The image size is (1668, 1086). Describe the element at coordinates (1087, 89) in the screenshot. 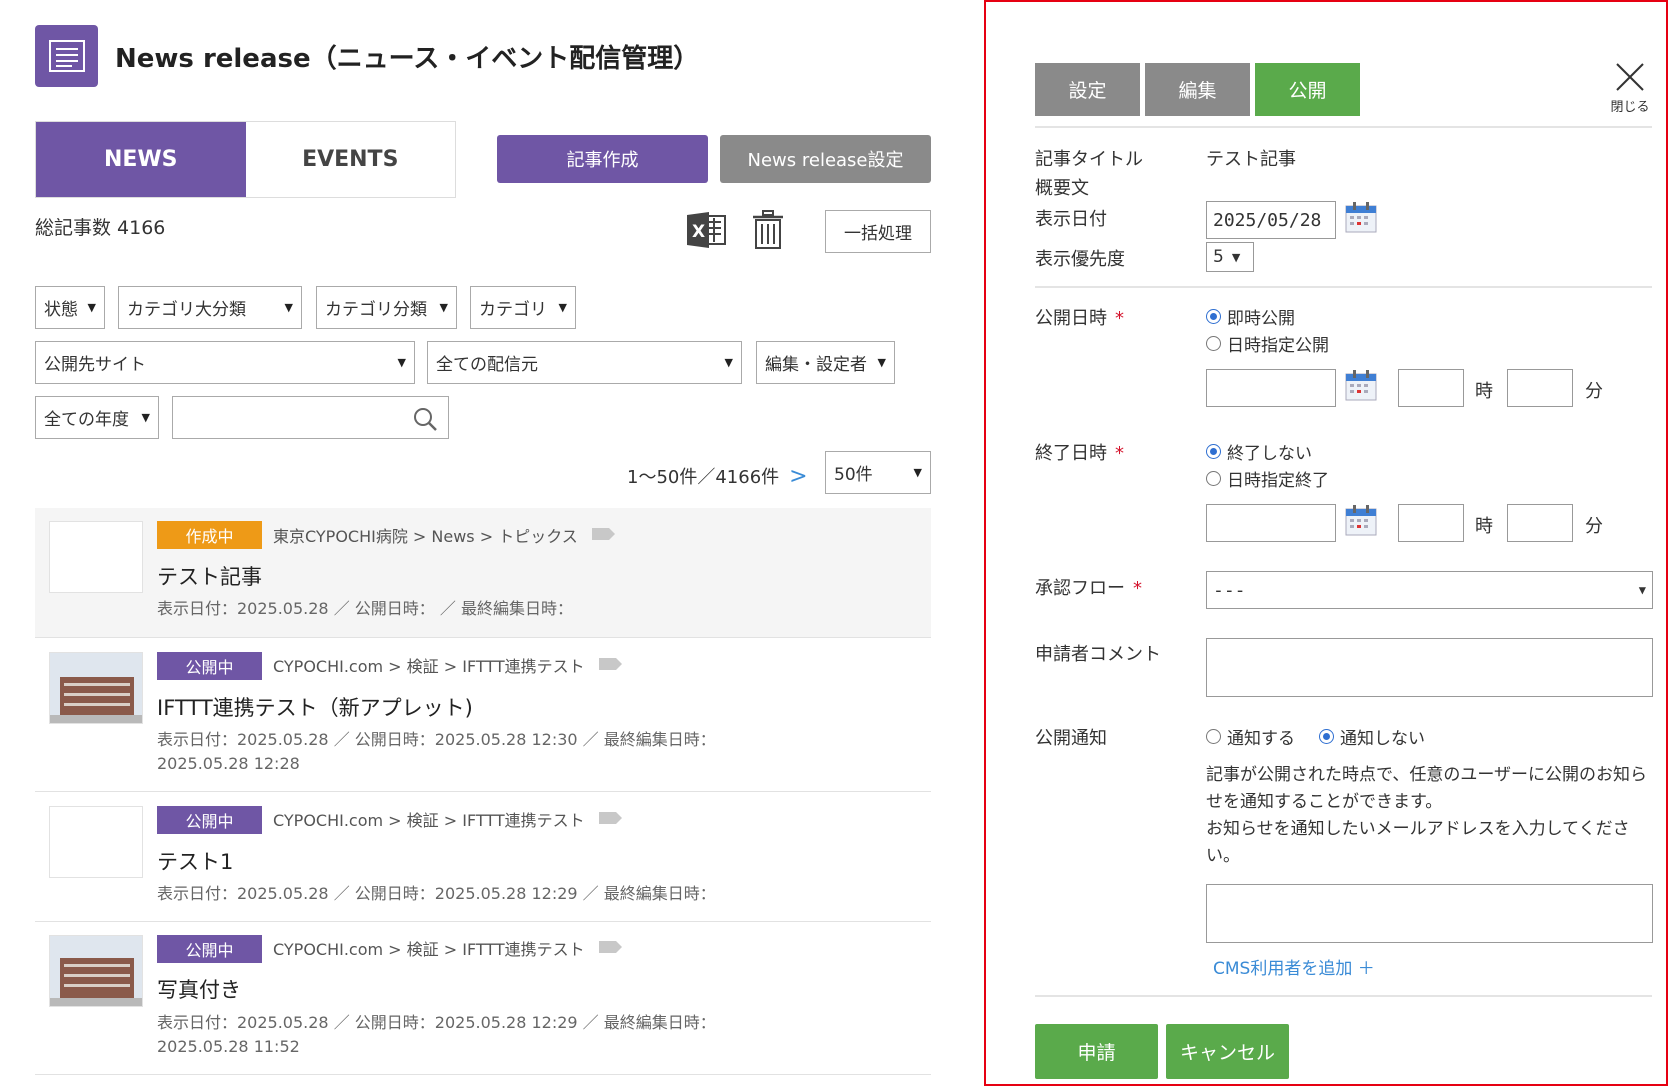

I see `tab-settings: 設定` at that location.